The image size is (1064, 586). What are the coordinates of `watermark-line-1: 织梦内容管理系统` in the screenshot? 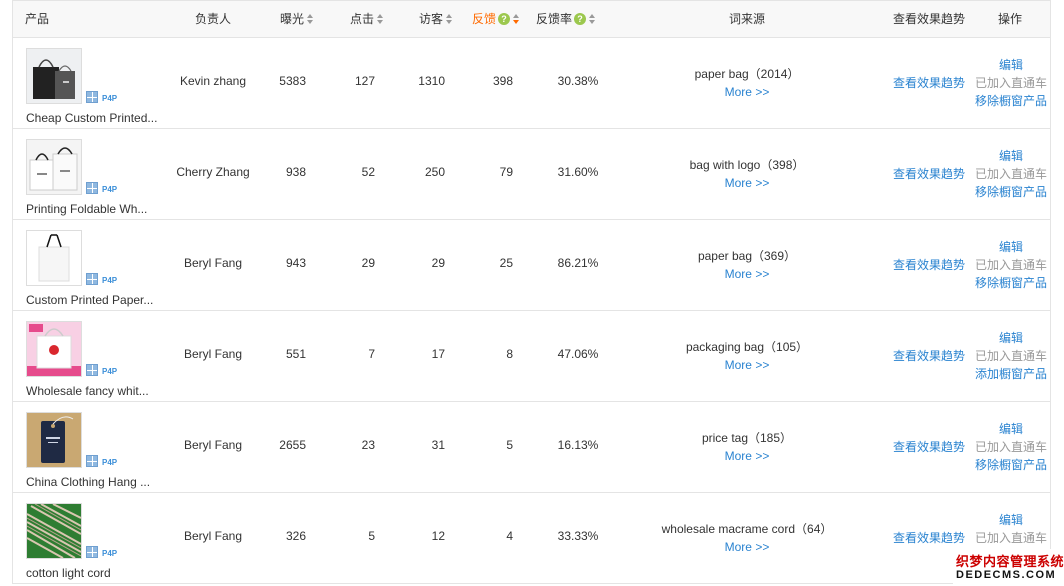 It's located at (1010, 561).